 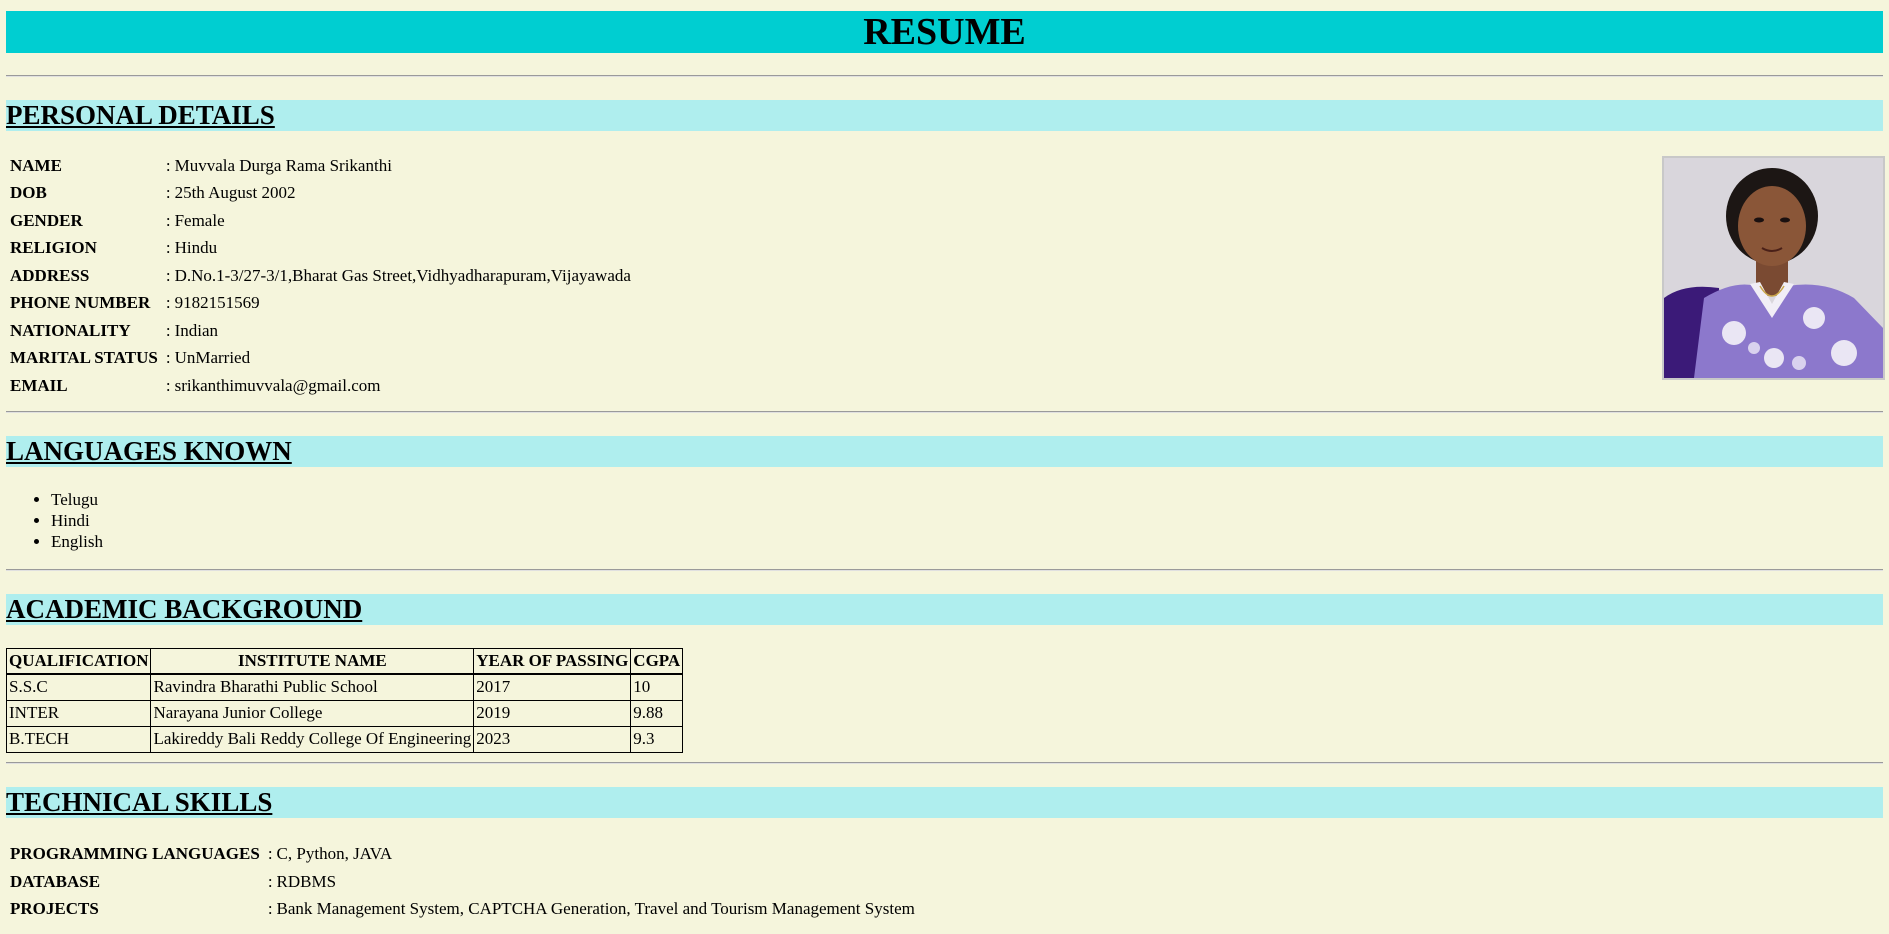 What do you see at coordinates (657, 739) in the screenshot?
I see `table-cell: 9.3` at bounding box center [657, 739].